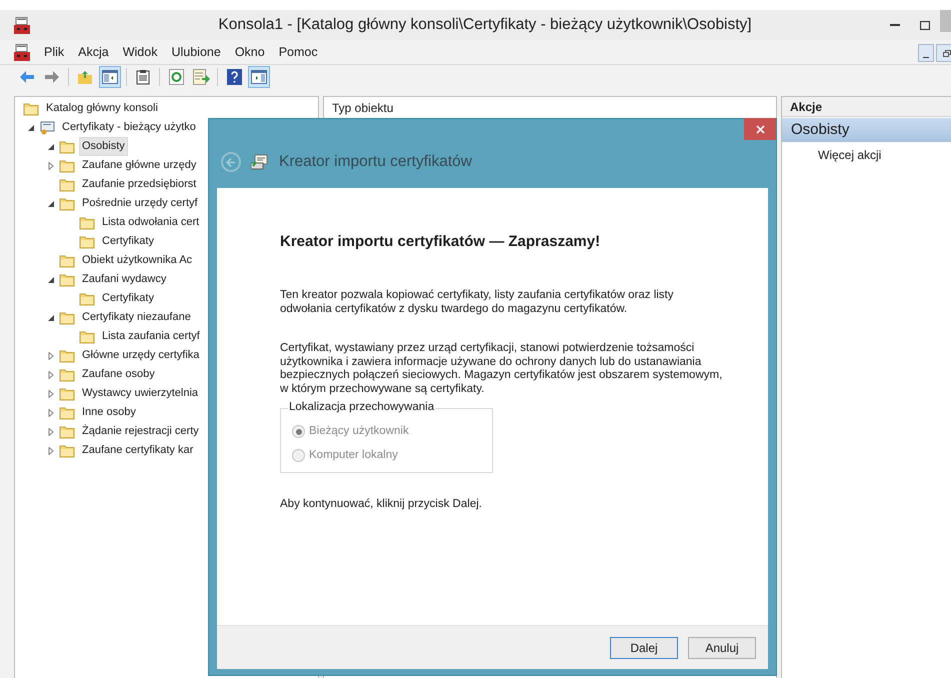 This screenshot has width=951, height=678. What do you see at coordinates (381, 505) in the screenshot?
I see `instruction-text: Aby kontynuować, kliknij przycisk Dalej.` at bounding box center [381, 505].